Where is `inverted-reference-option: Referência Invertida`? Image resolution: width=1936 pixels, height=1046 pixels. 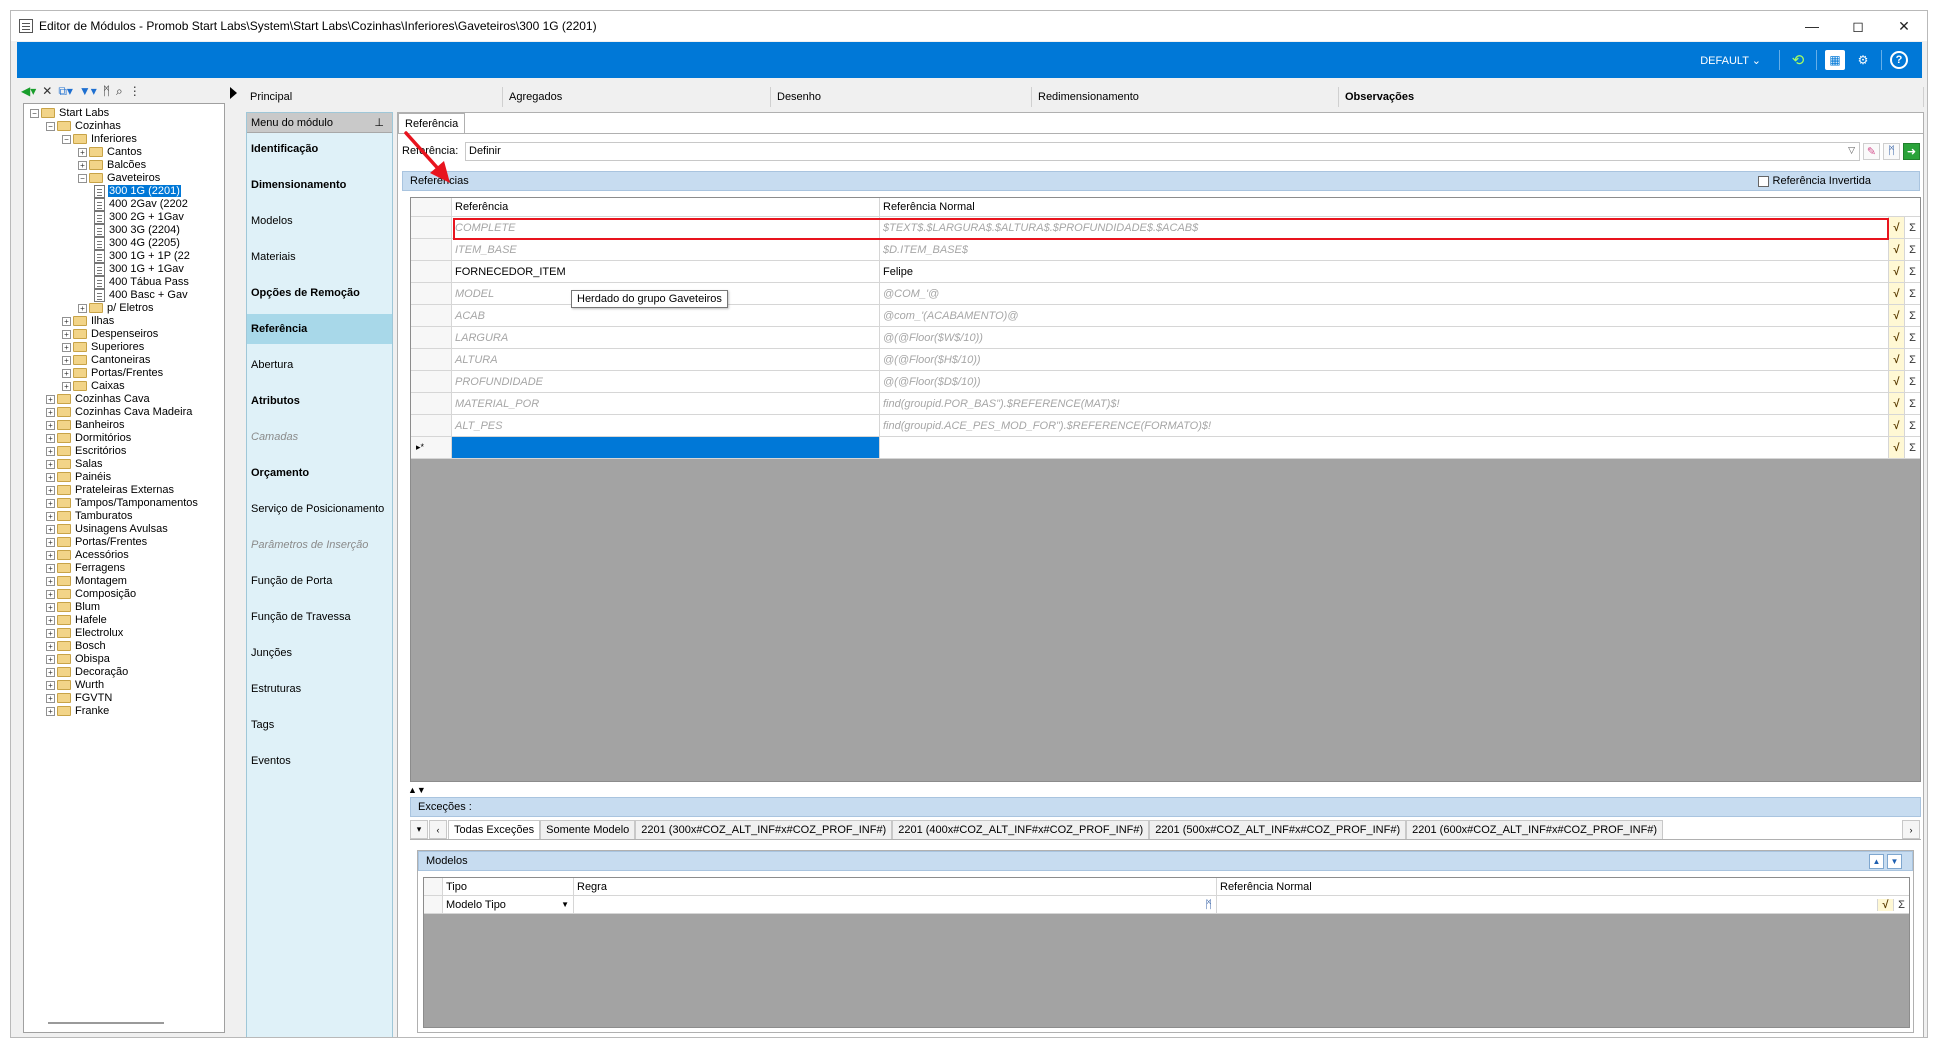 inverted-reference-option: Referência Invertida is located at coordinates (1814, 181).